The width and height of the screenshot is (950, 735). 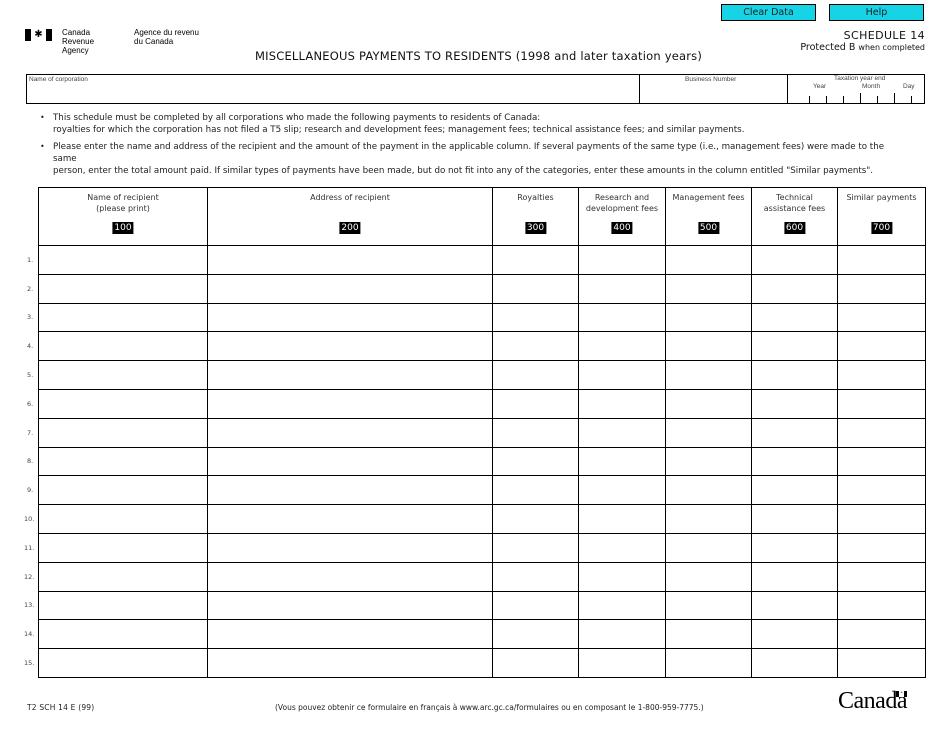 I want to click on clear-data-button: Clear Data, so click(x=768, y=12).